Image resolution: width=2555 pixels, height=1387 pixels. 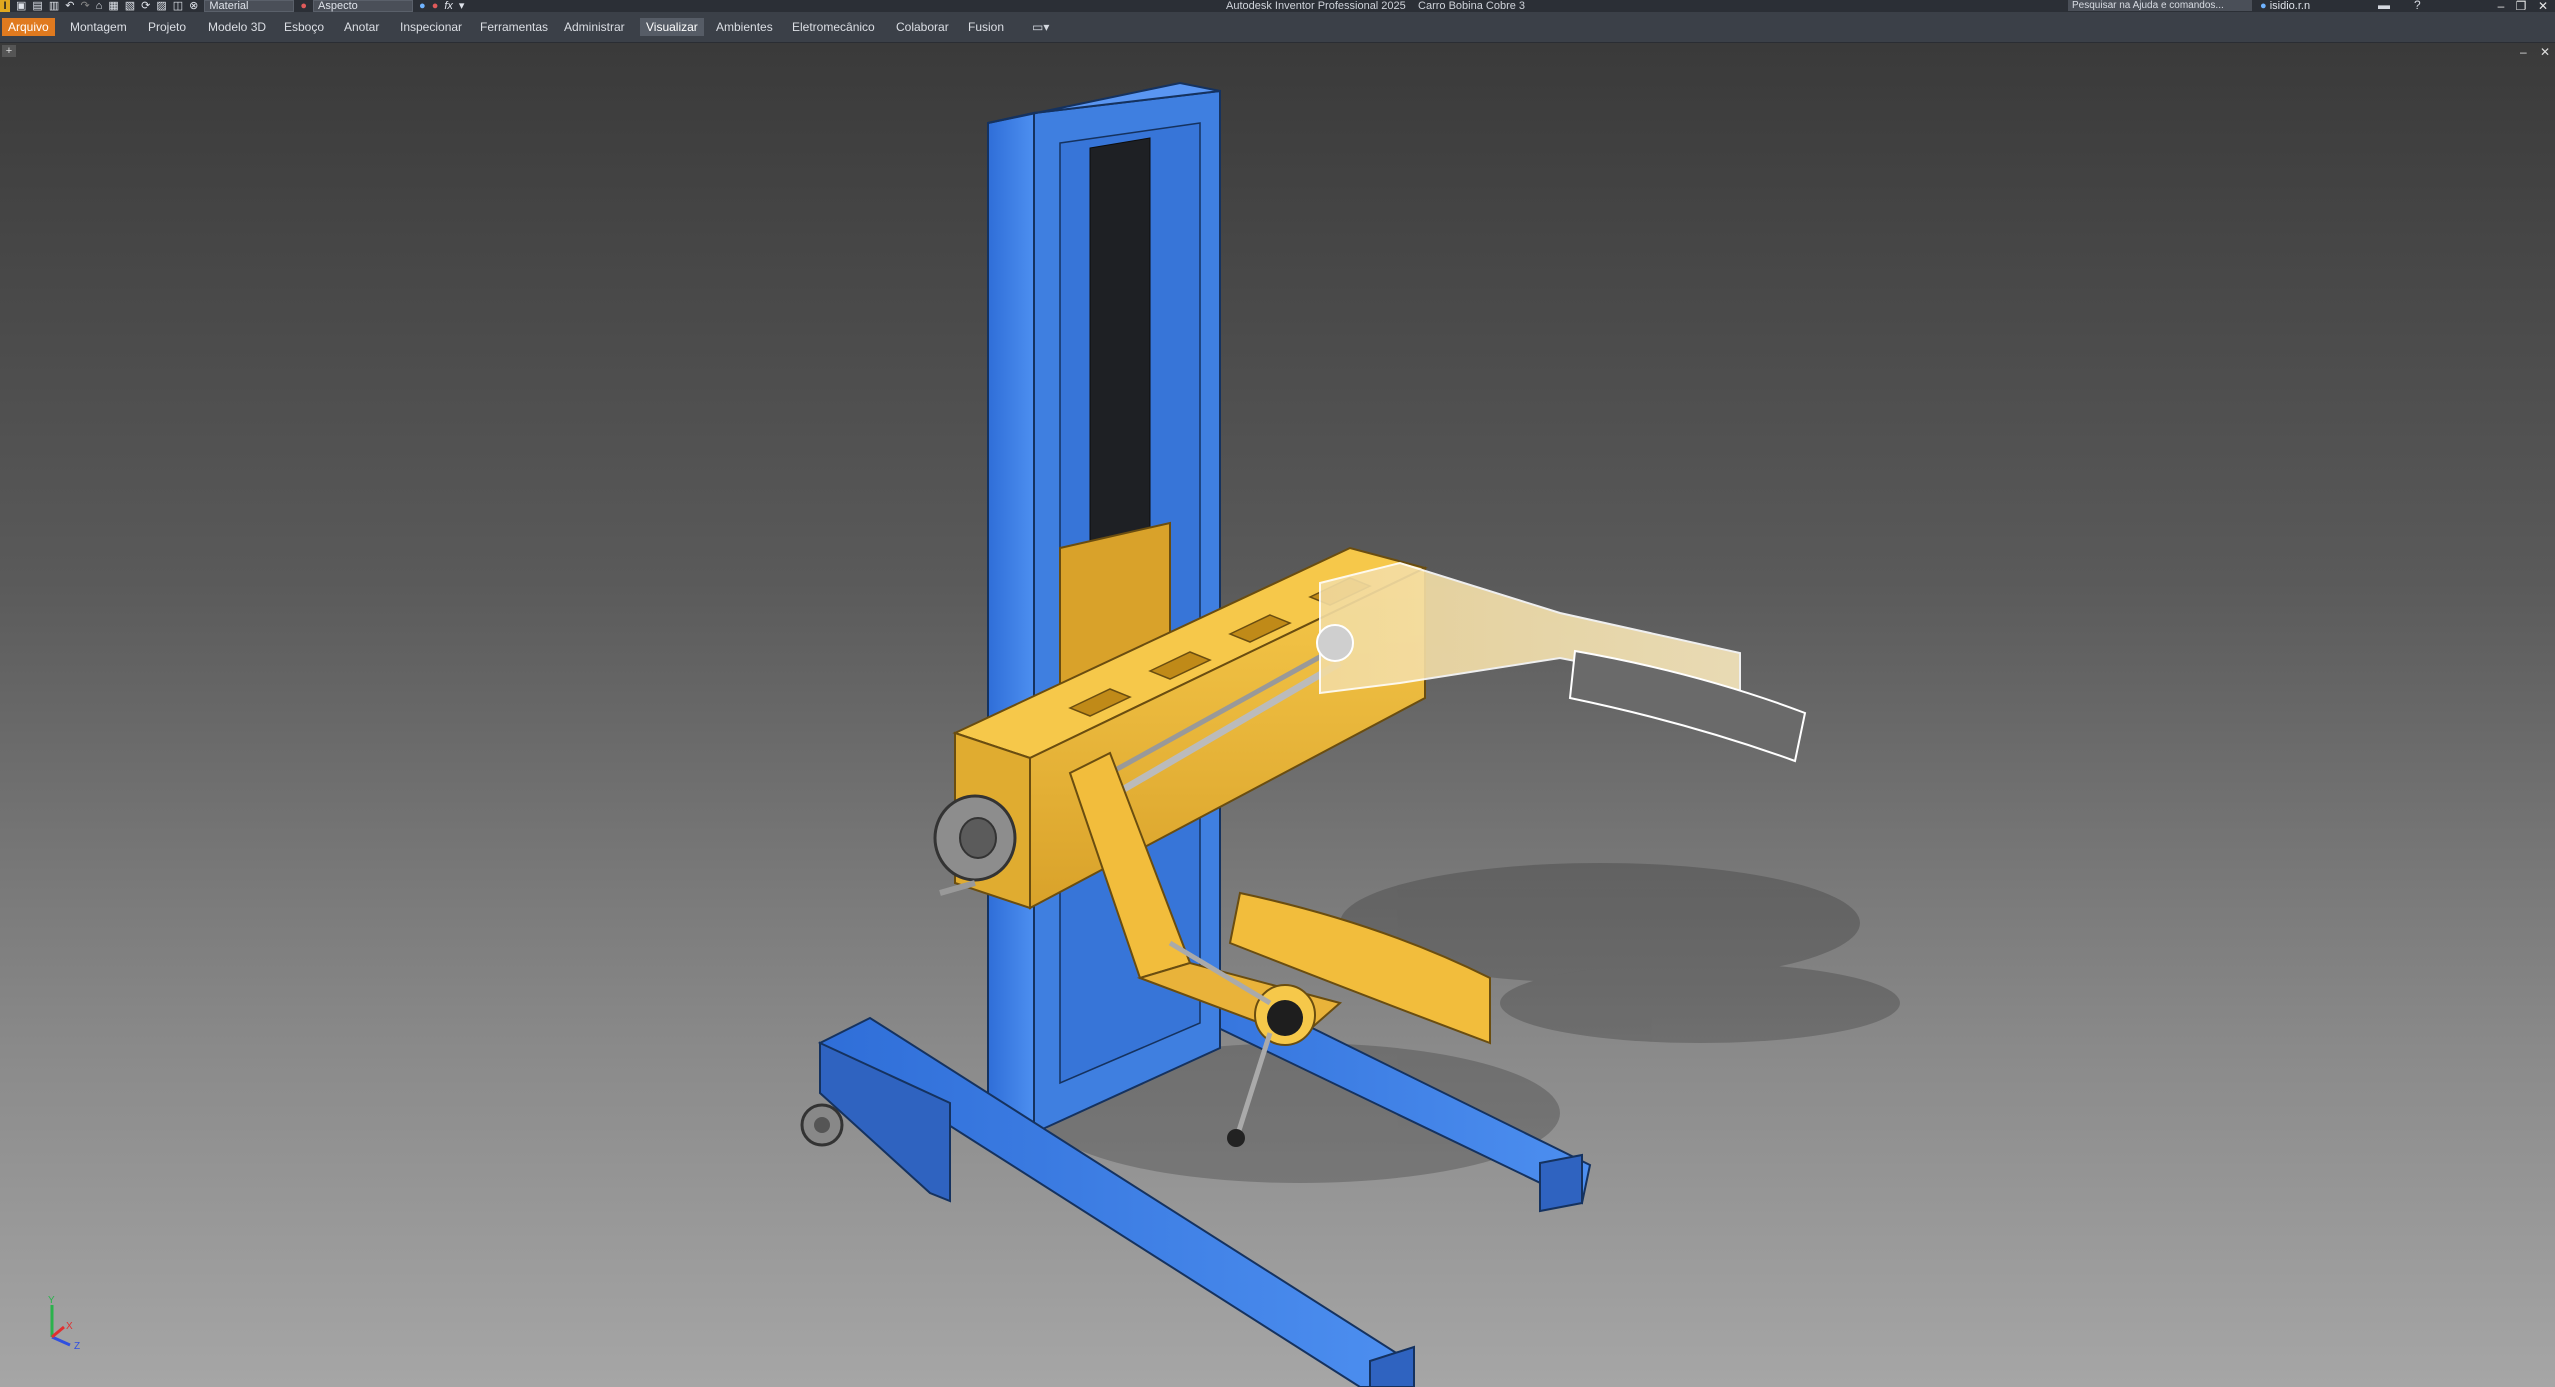 I want to click on tab-montagem: Montagem, so click(x=98, y=27).